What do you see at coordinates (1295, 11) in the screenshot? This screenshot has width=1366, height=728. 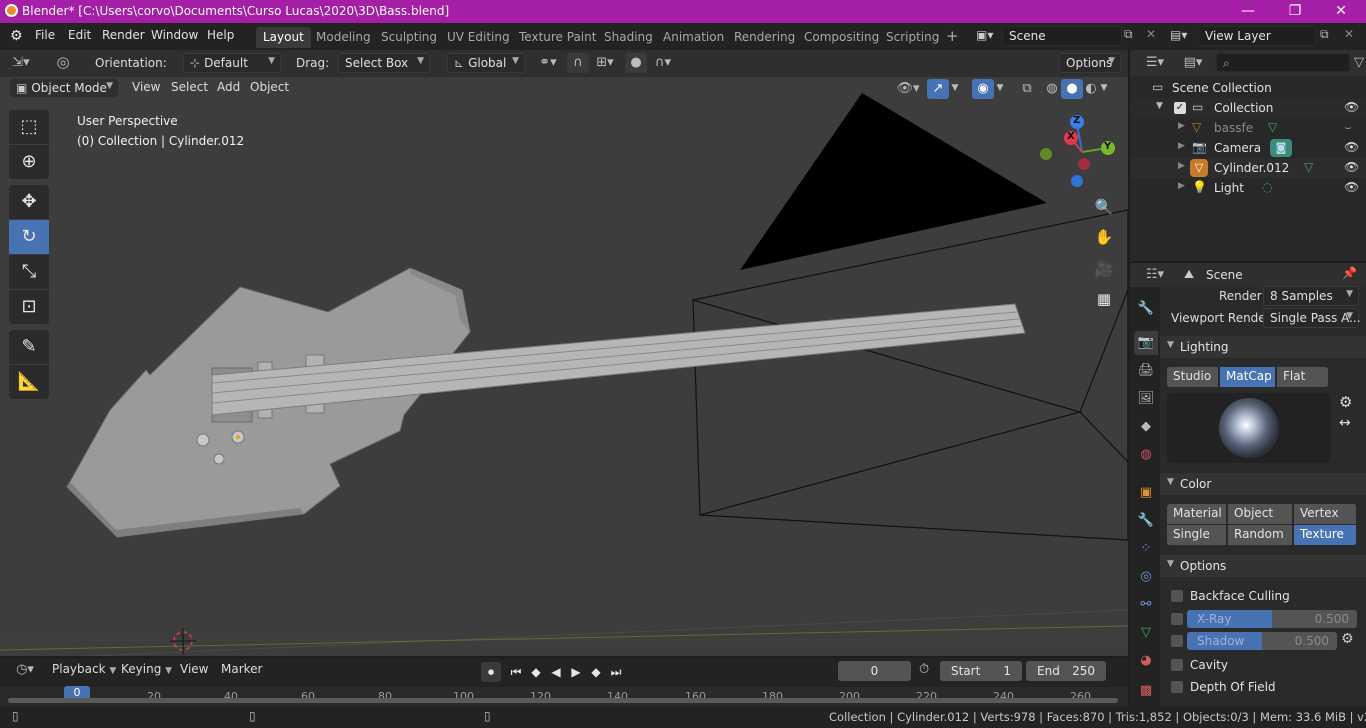 I see `maximize-button: ❐` at bounding box center [1295, 11].